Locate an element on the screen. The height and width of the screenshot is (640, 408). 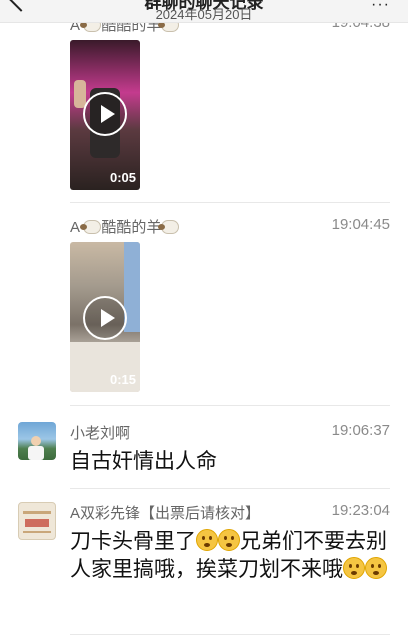
history-date: 2024年05月20日 is located at coordinates (204, 14).